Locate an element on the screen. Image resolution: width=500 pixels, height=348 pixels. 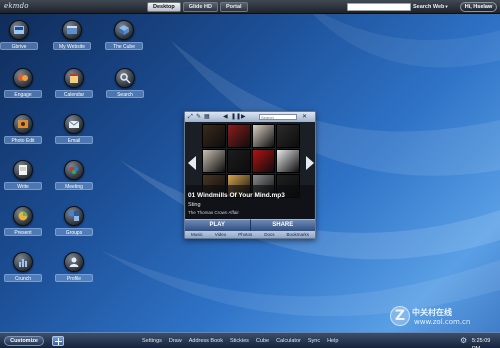
zol-logo-icon: Z is located at coordinates (400, 316).